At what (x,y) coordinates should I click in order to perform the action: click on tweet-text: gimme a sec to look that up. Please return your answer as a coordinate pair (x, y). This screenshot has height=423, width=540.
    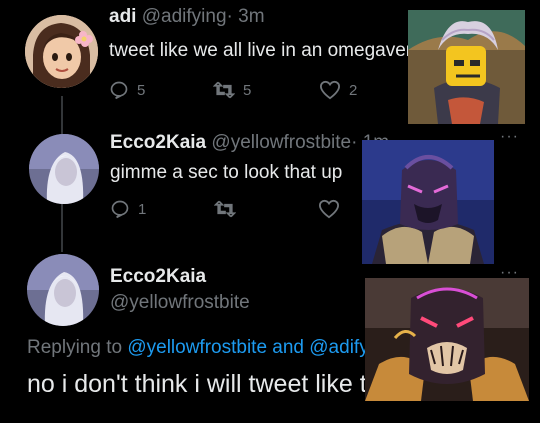
    Looking at the image, I should click on (226, 172).